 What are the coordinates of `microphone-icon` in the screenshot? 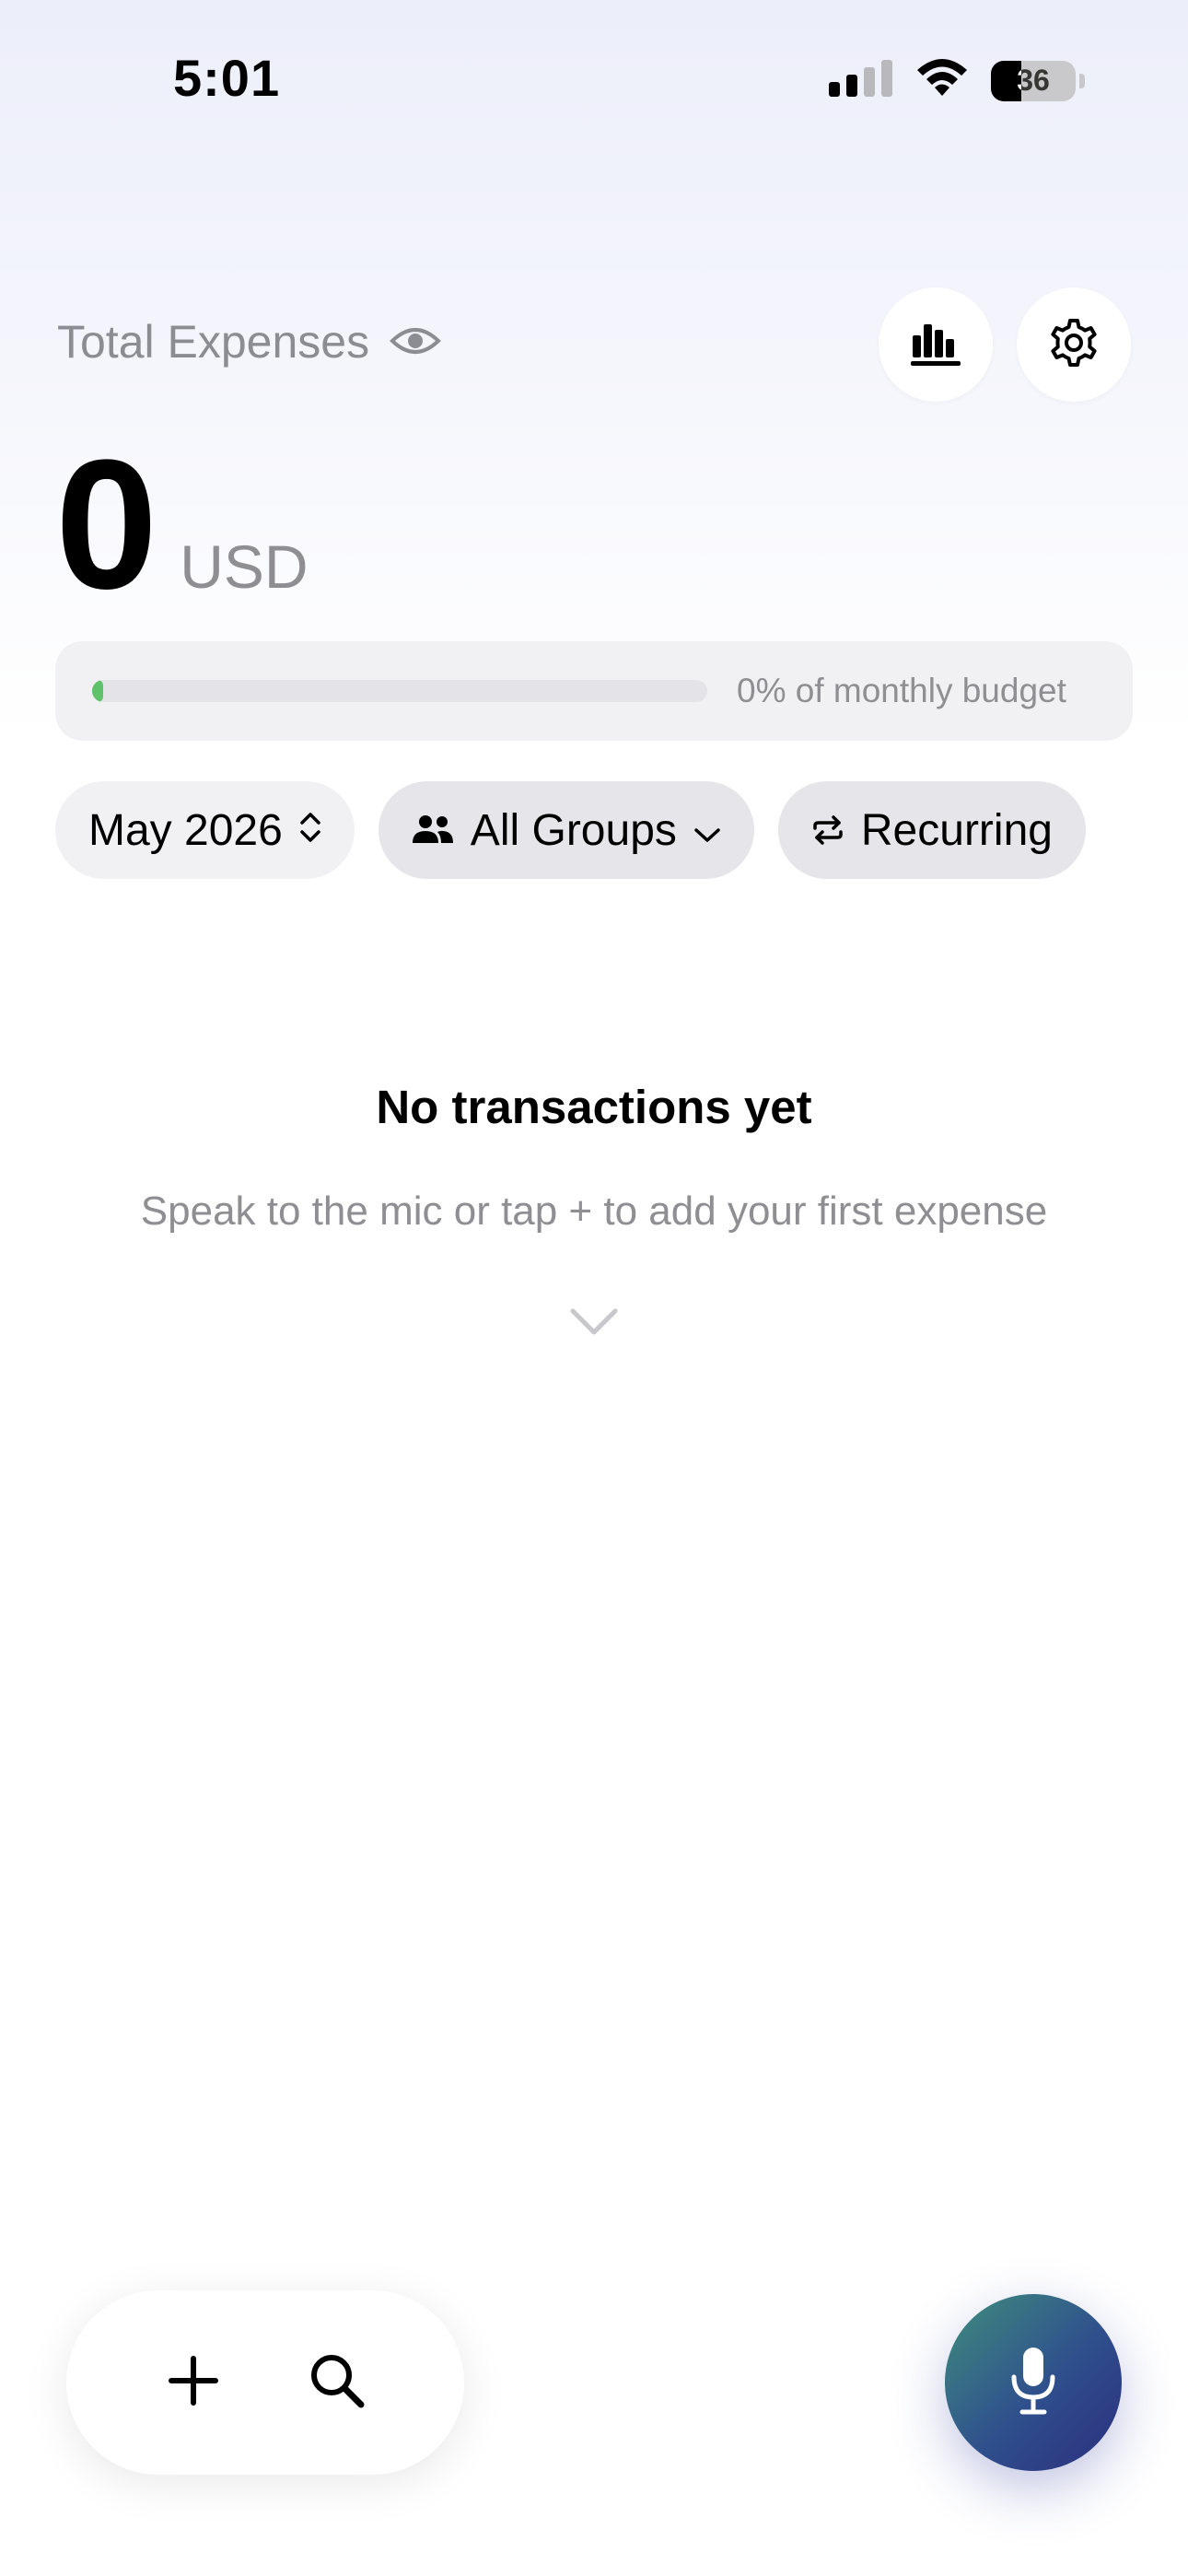 It's located at (1033, 2383).